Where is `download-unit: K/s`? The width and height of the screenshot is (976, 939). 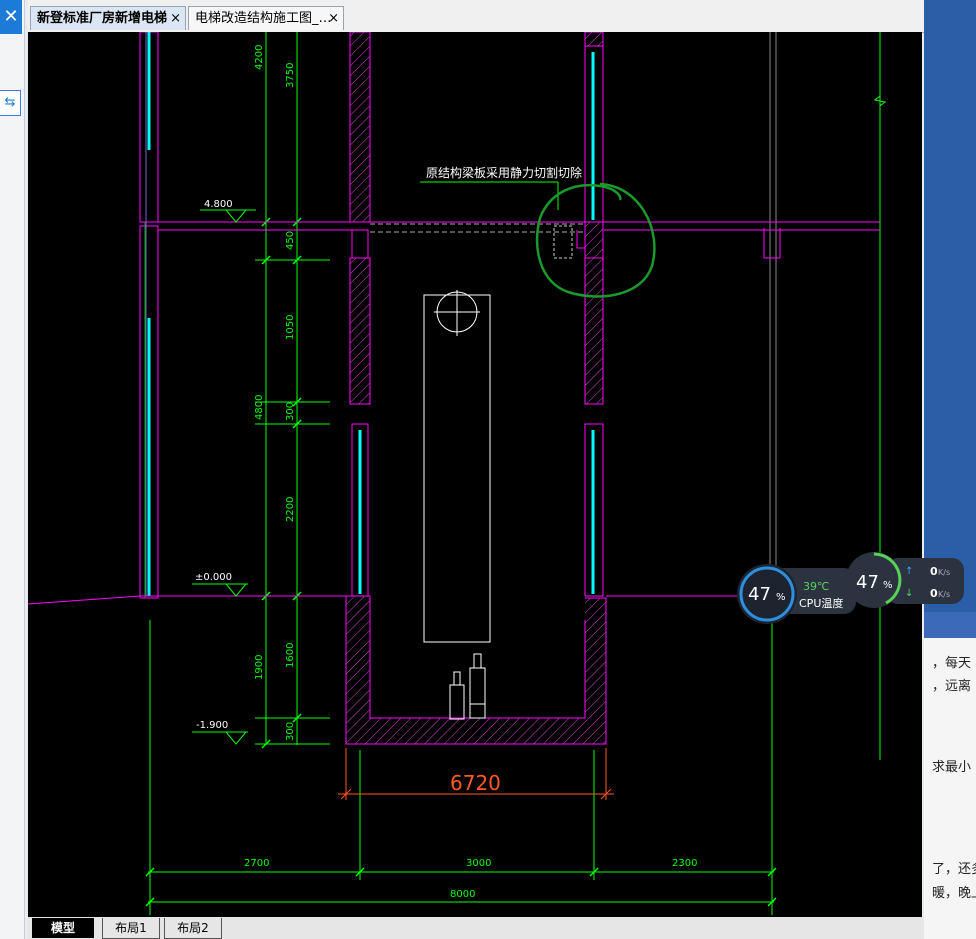
download-unit: K/s is located at coordinates (944, 594).